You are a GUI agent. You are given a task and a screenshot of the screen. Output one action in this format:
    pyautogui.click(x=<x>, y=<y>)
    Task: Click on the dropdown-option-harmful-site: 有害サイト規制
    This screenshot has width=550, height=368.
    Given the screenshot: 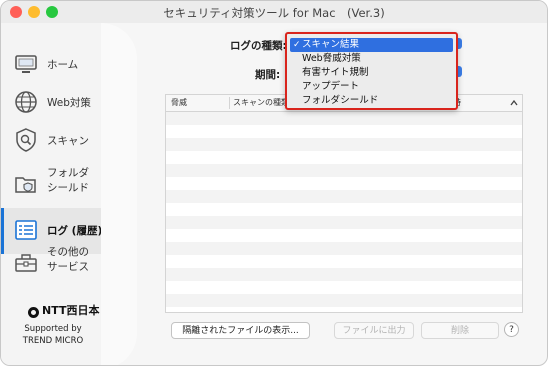 What is the action you would take?
    pyautogui.click(x=371, y=73)
    